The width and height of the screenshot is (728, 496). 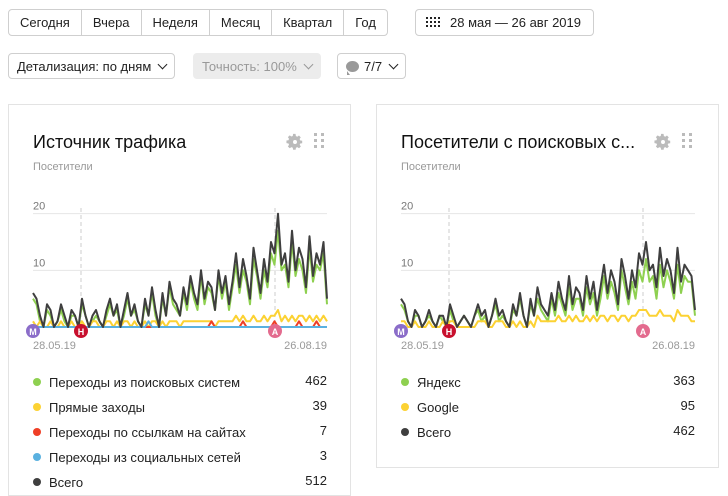 I want to click on accuracy-dropdown: Точность: 100%, so click(x=257, y=66).